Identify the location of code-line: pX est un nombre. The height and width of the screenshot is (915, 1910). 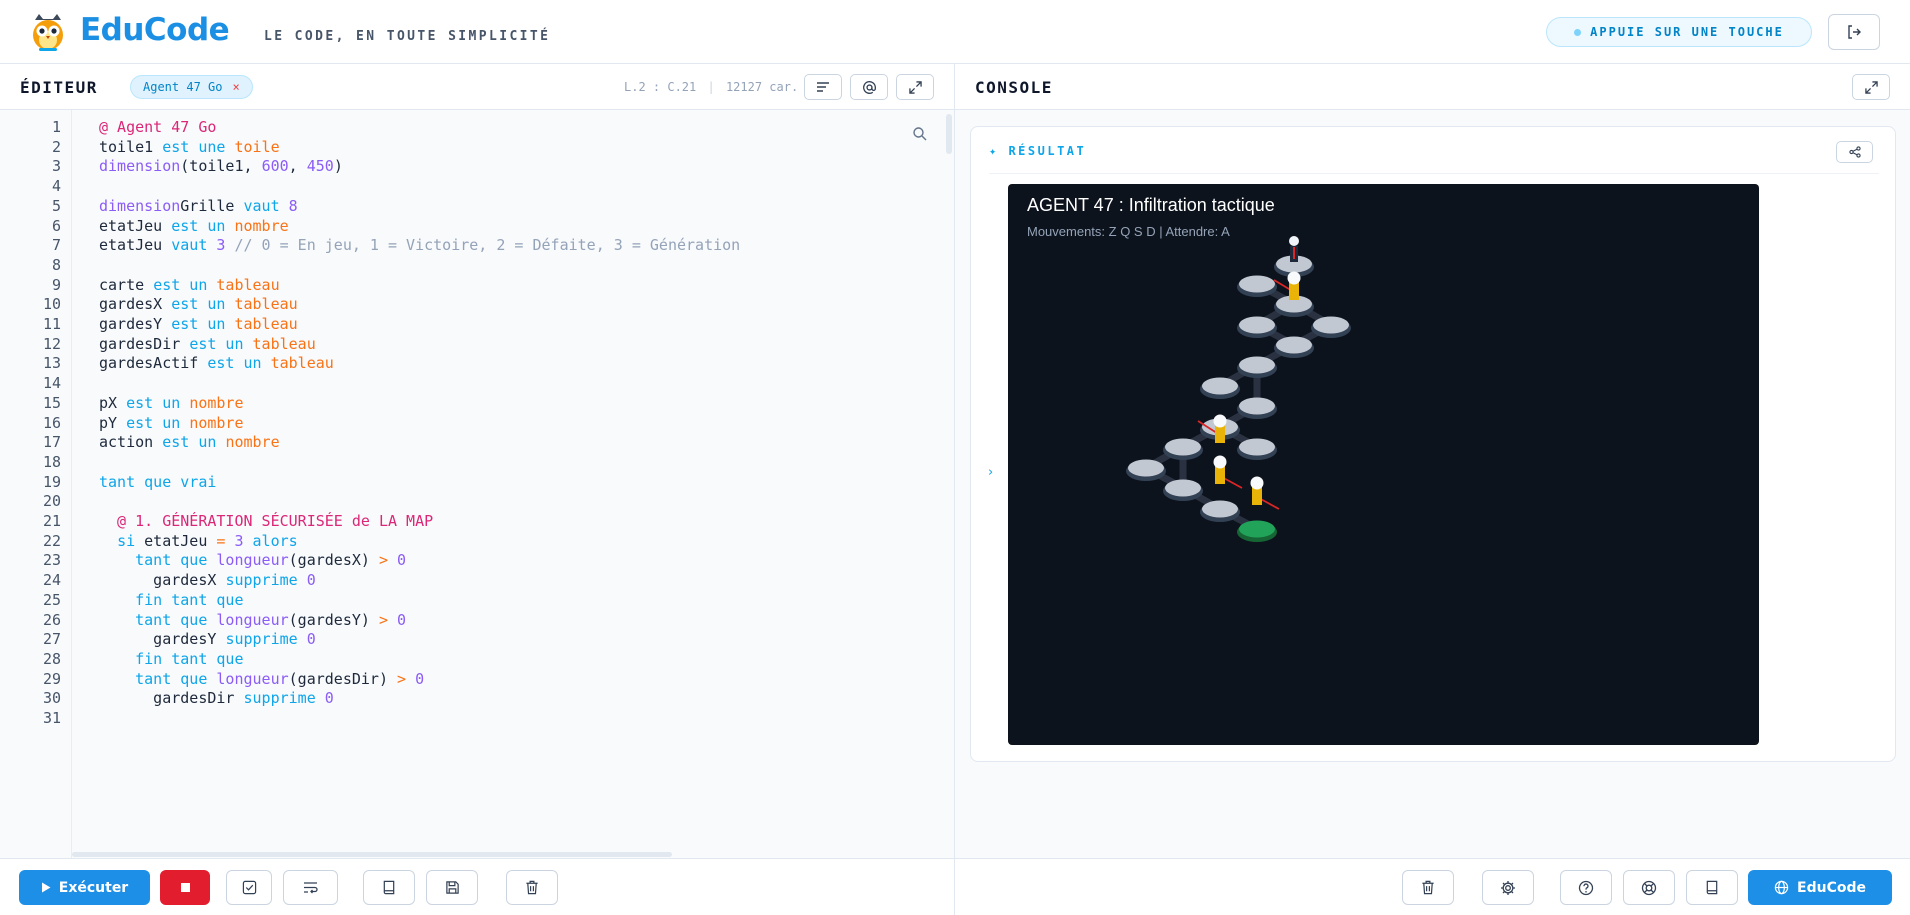
(171, 403).